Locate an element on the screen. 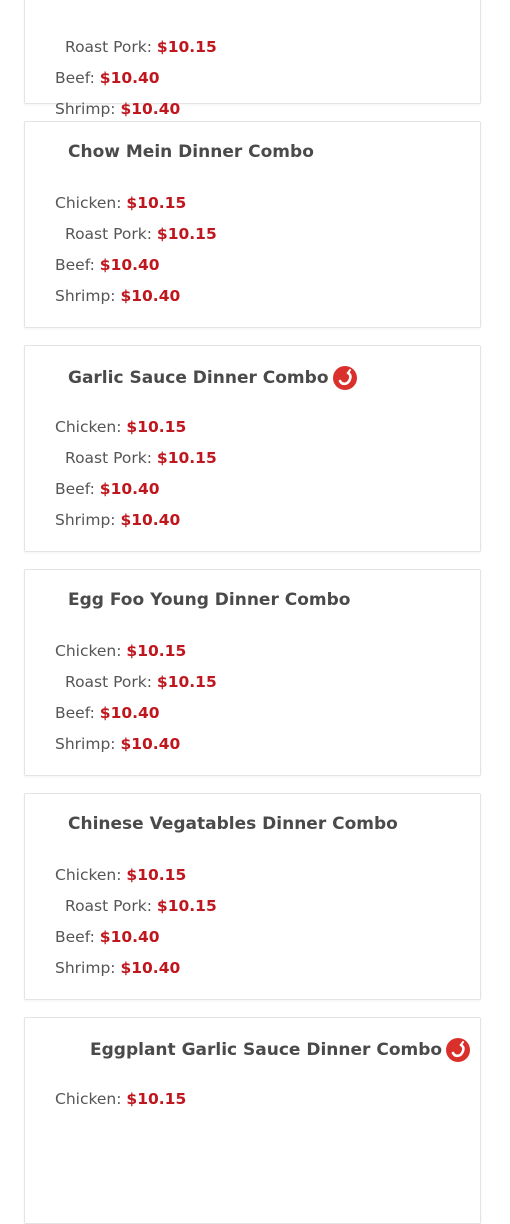 The image size is (510, 1224). menu-card-title: Garlic Sauce Dinner Combo is located at coordinates (212, 378).